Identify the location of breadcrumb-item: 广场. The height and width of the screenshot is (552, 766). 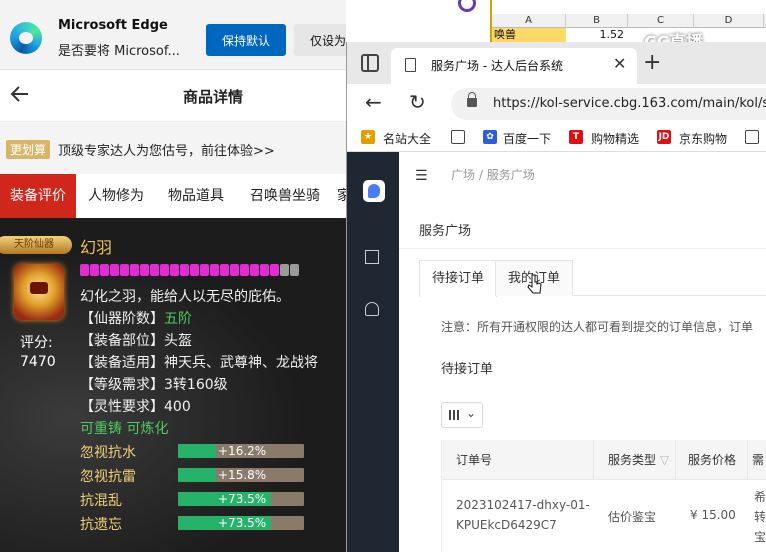
(463, 175).